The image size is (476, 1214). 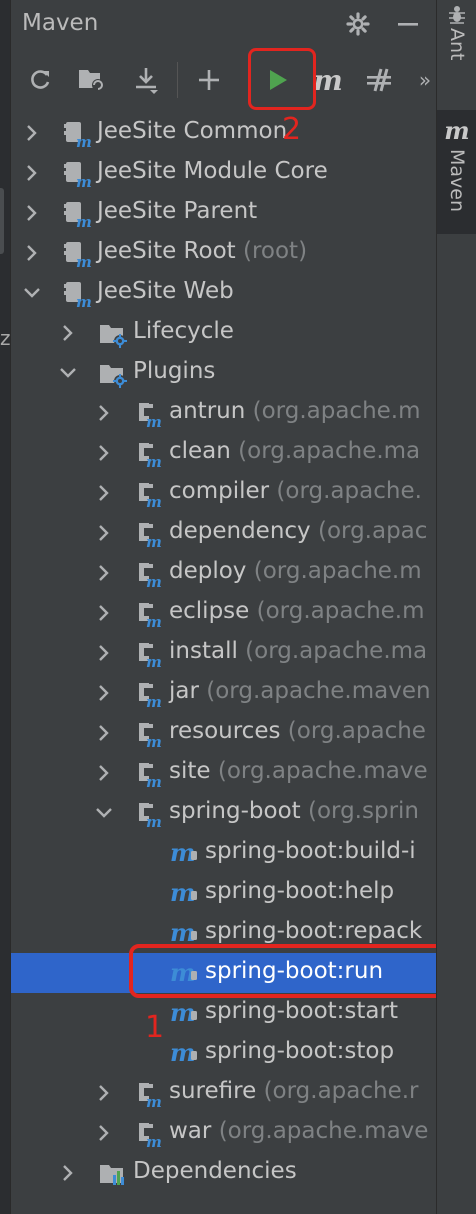 I want to click on gear-icon, so click(x=358, y=24).